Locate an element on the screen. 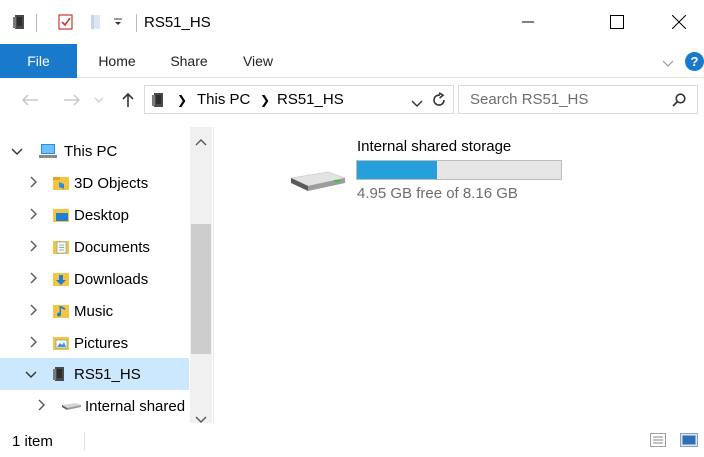 This screenshot has height=457, width=704. this-pc-icon is located at coordinates (47, 151).